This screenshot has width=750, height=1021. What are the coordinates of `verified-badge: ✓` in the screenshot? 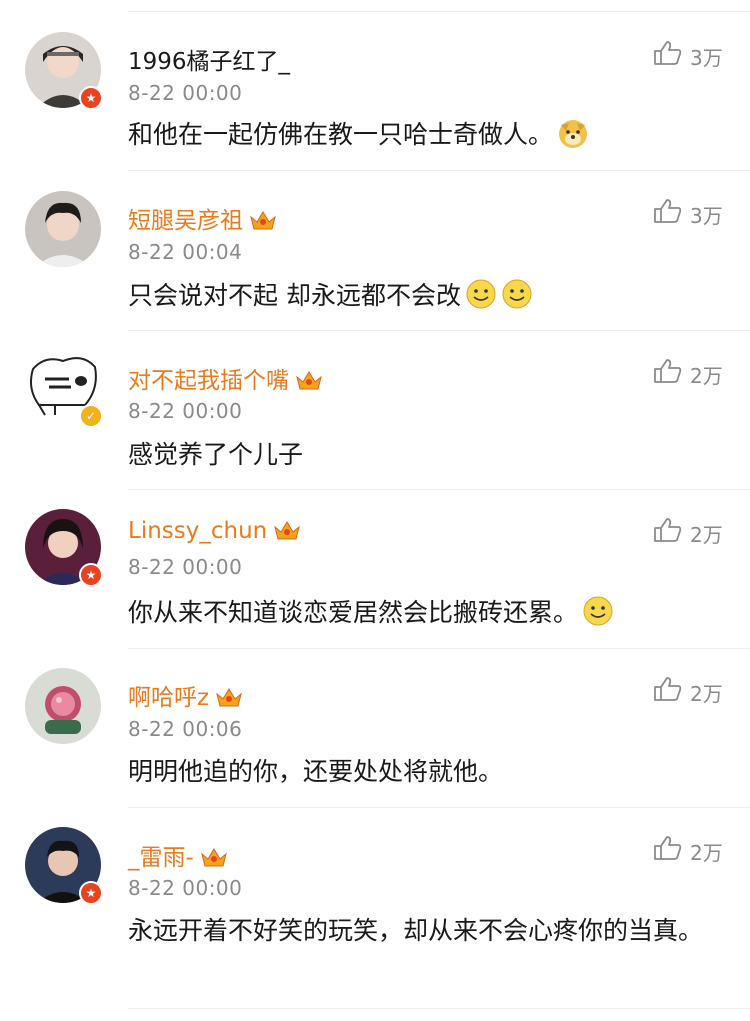 It's located at (91, 416).